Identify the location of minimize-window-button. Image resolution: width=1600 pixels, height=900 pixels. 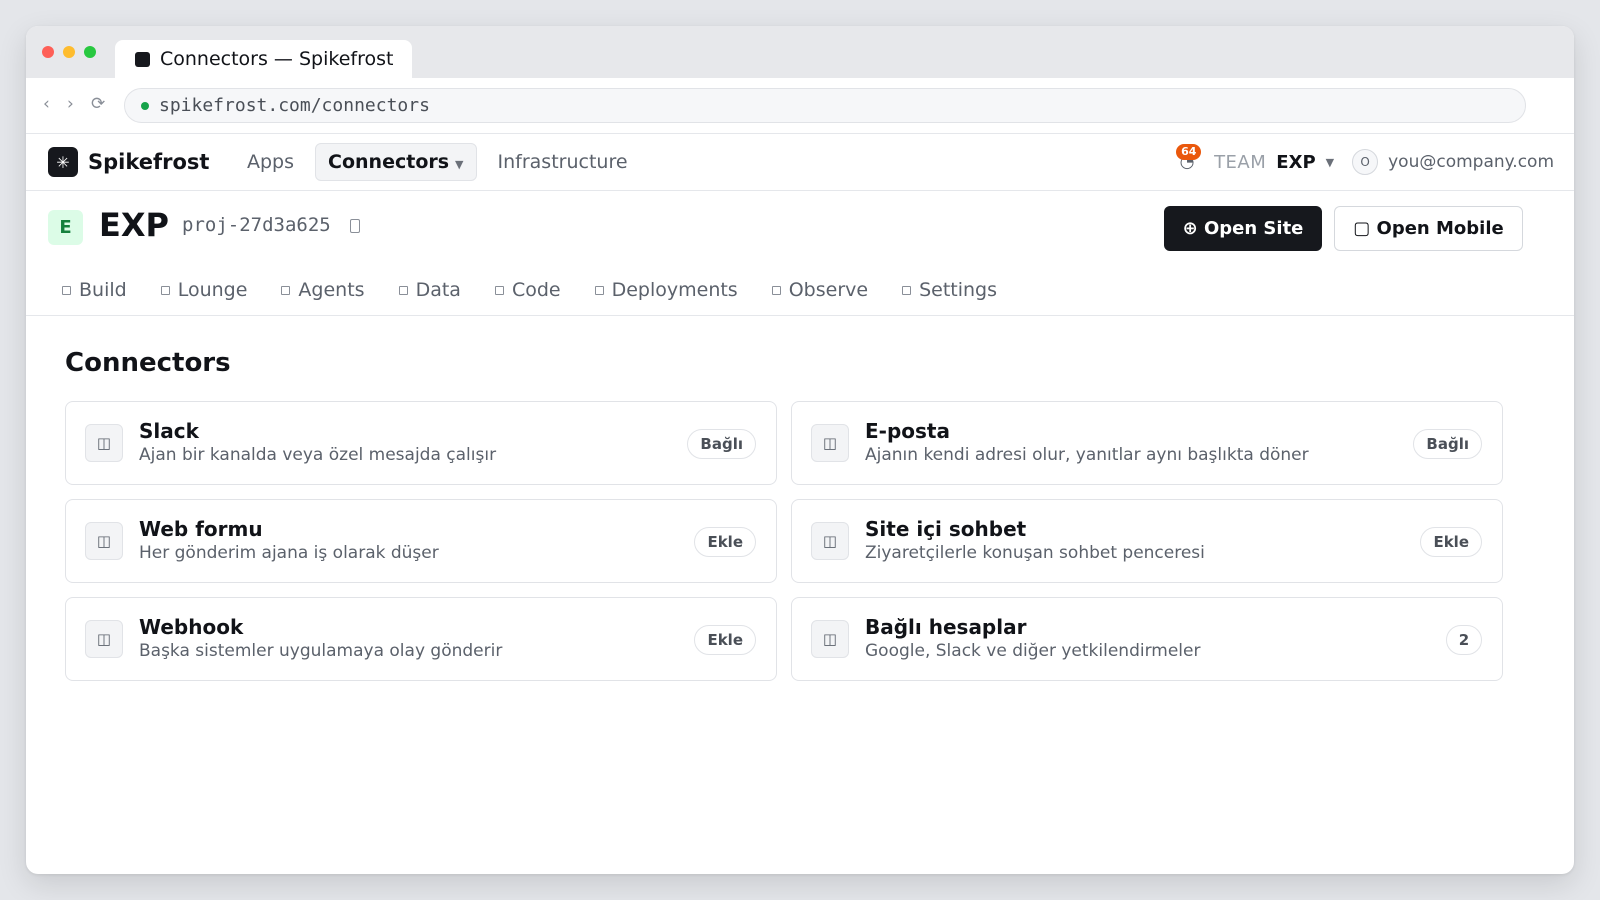
(69, 52).